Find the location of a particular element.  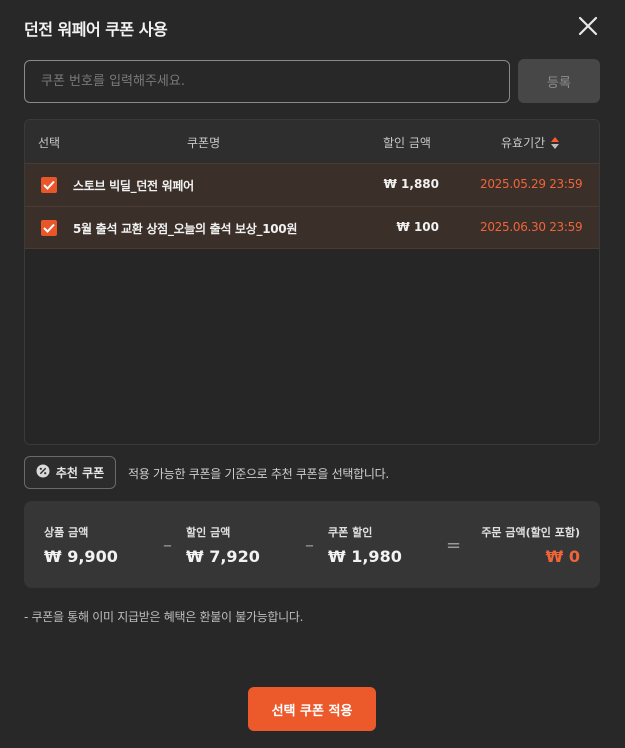

header-select: 선택 is located at coordinates (49, 143).